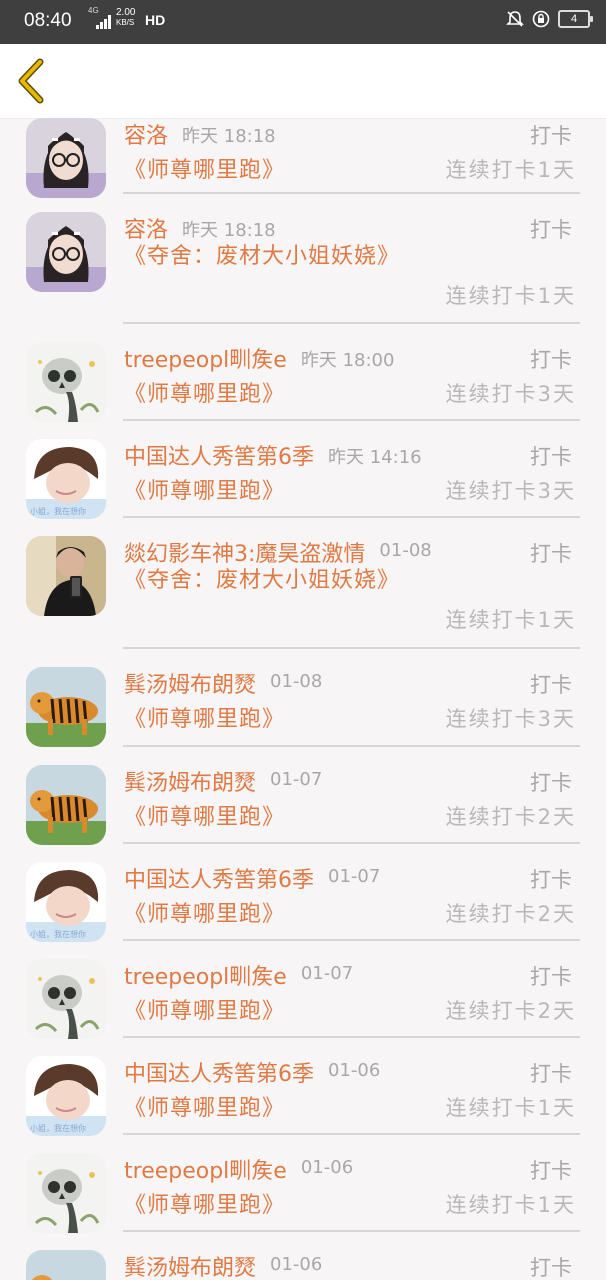 The width and height of the screenshot is (606, 1280). Describe the element at coordinates (31, 81) in the screenshot. I see `chevron-left-icon` at that location.